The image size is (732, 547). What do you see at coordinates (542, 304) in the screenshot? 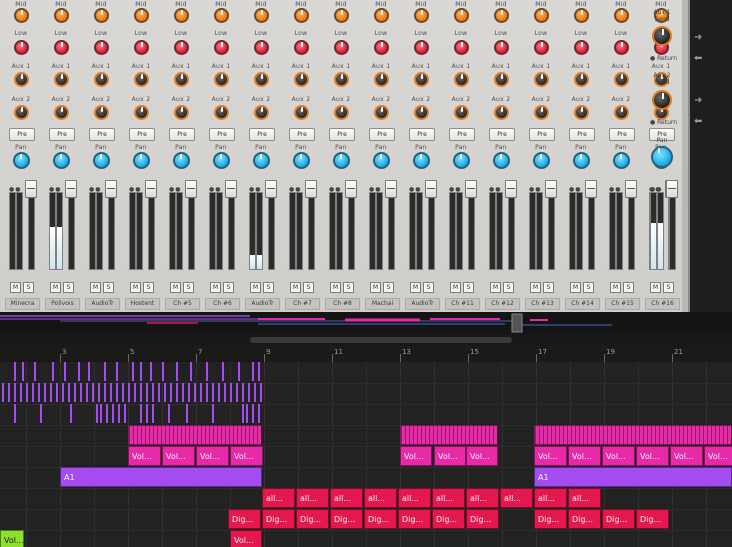
I see `channel-name: Ch #13` at bounding box center [542, 304].